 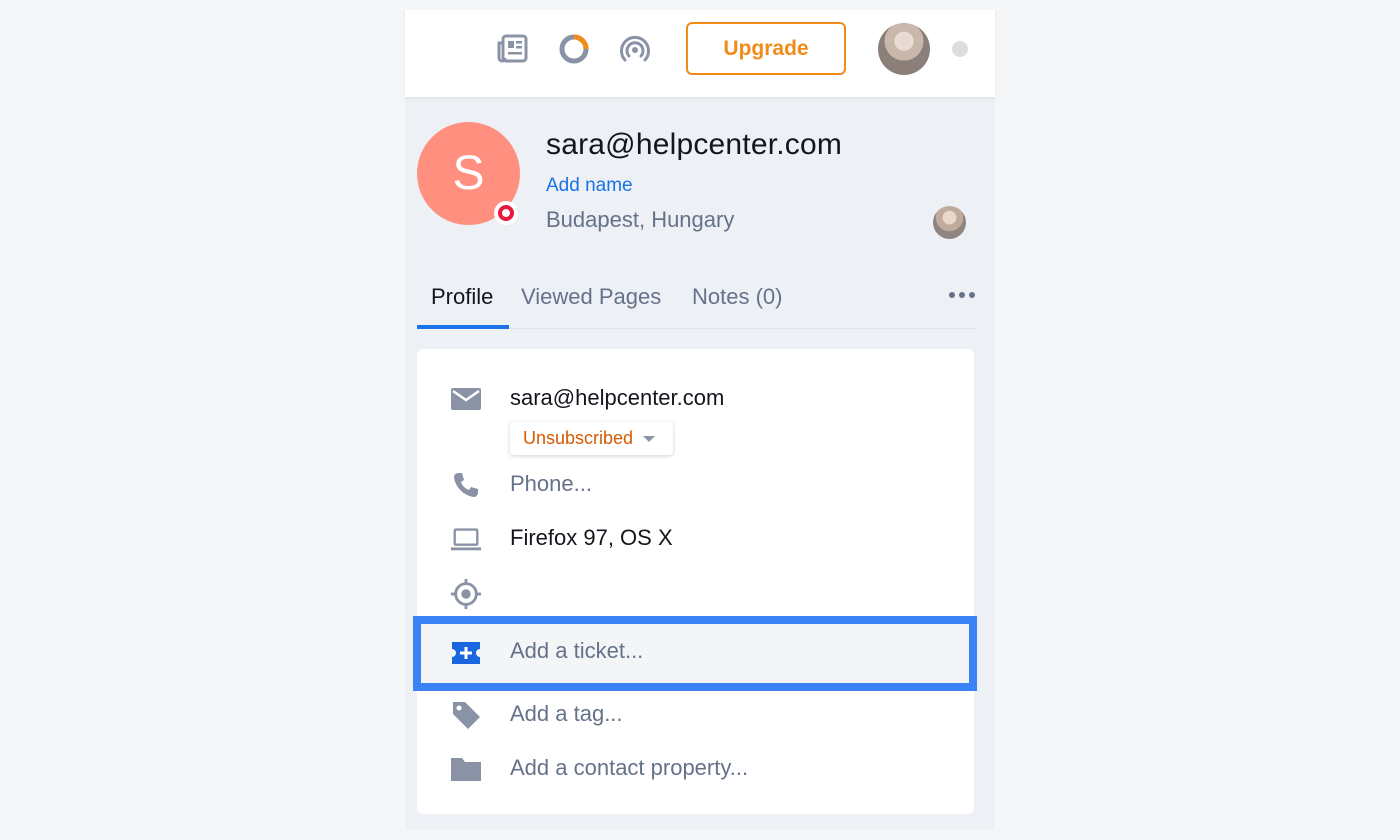 I want to click on broadcast-icon, so click(x=635, y=49).